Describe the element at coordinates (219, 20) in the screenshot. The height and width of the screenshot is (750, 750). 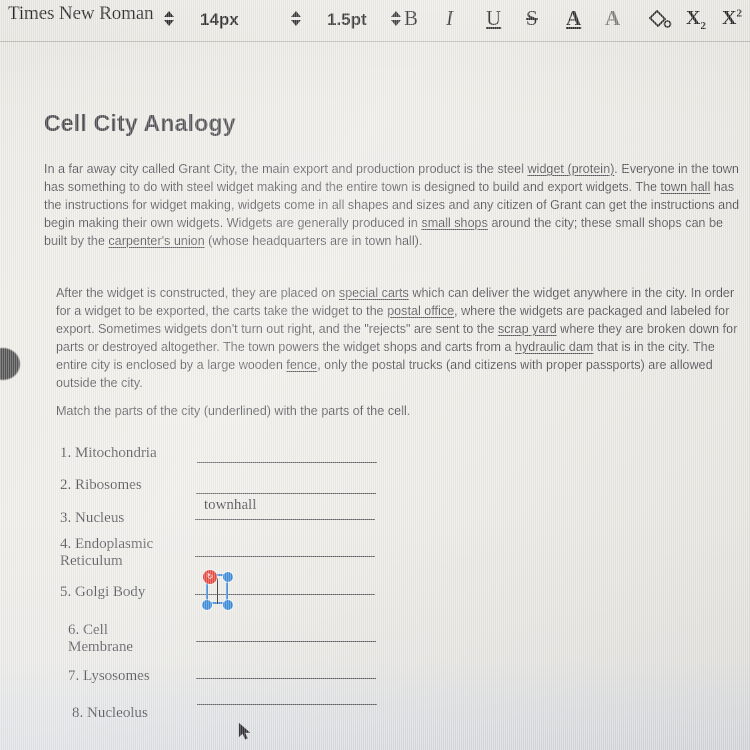
I see `font-size-selector: 14px` at that location.